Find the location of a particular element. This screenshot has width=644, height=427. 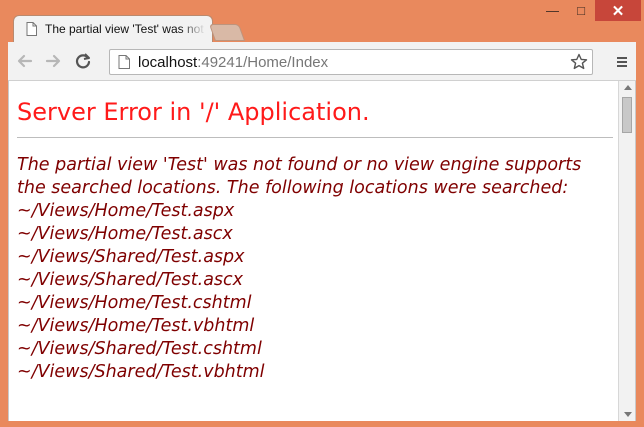

searched-location: ~/Views/Home/Test.aspx is located at coordinates (126, 211).